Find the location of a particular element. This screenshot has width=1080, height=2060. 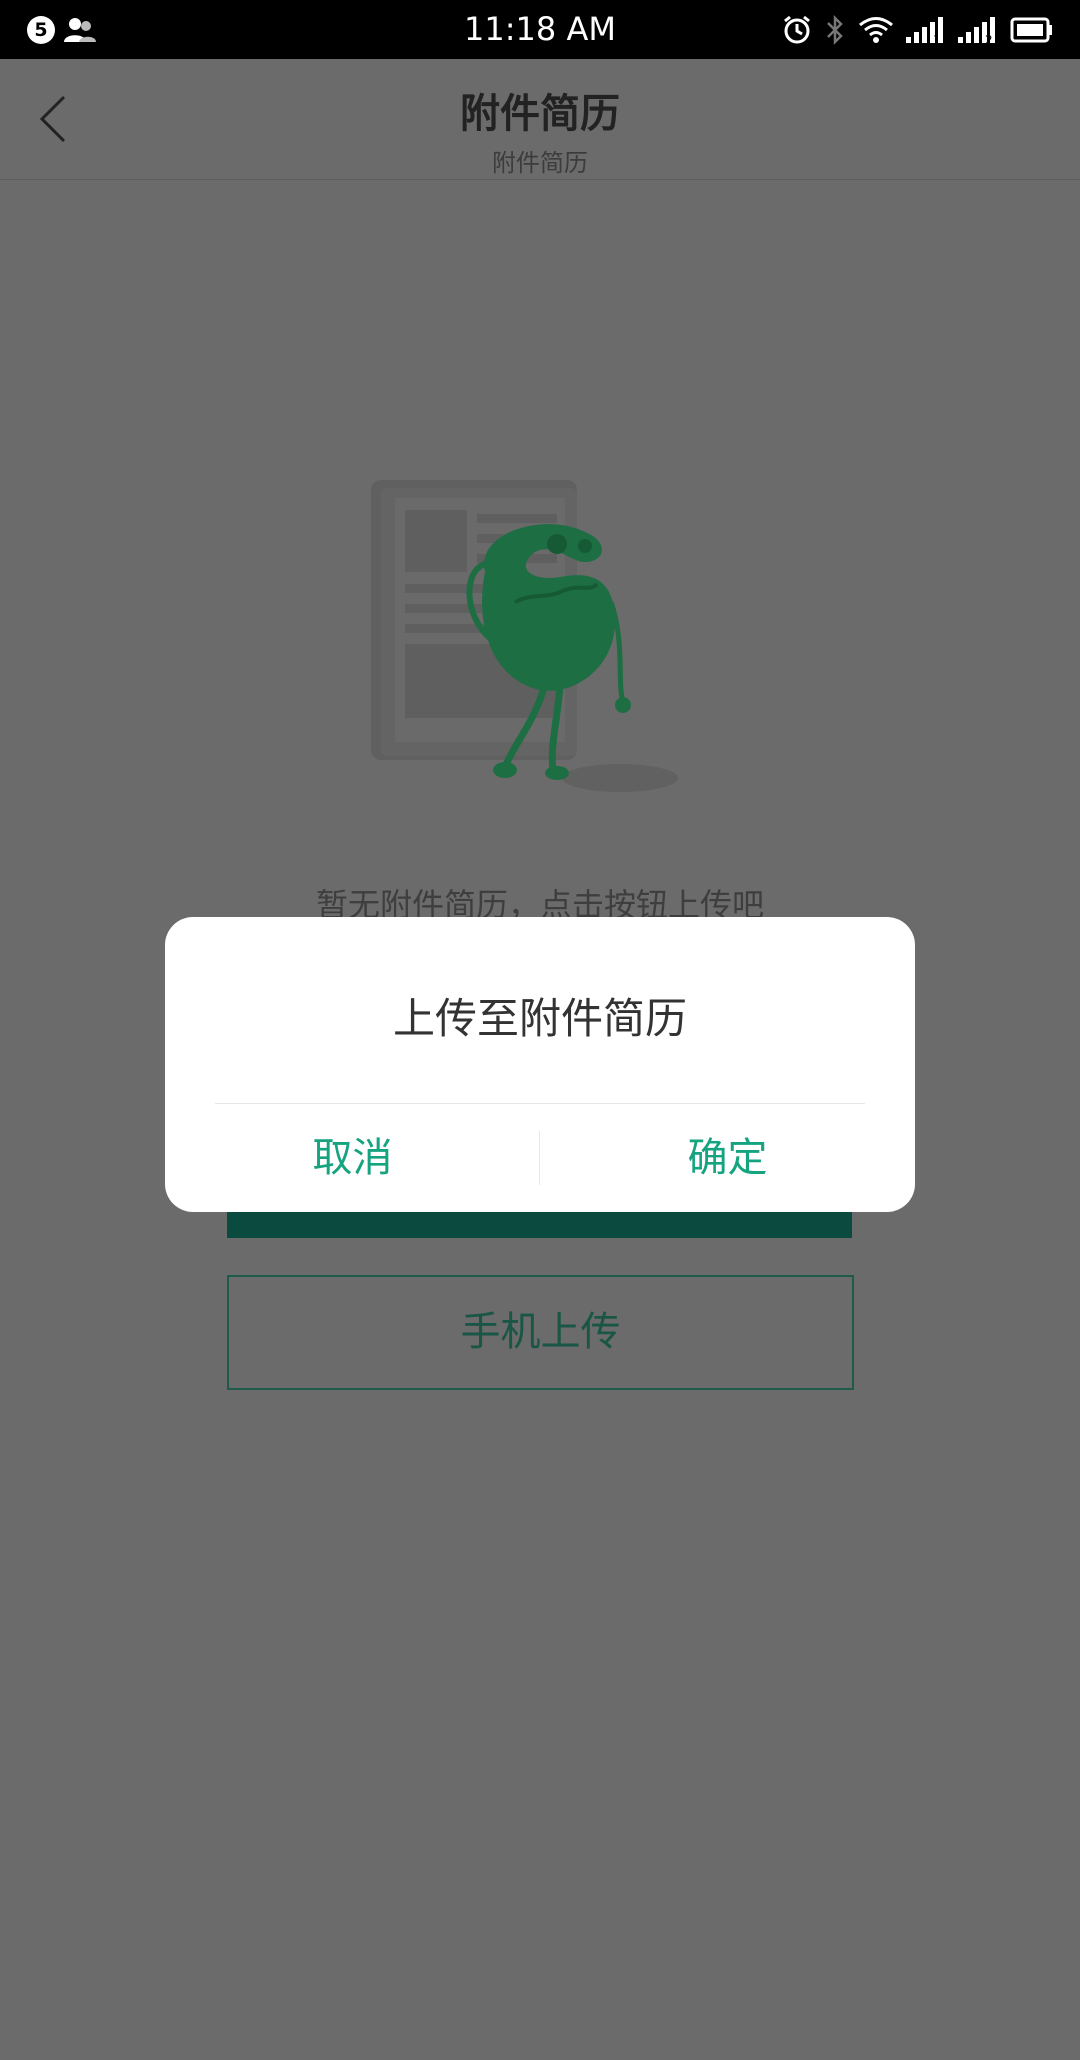

confirm-button: 确定 is located at coordinates (727, 1158).